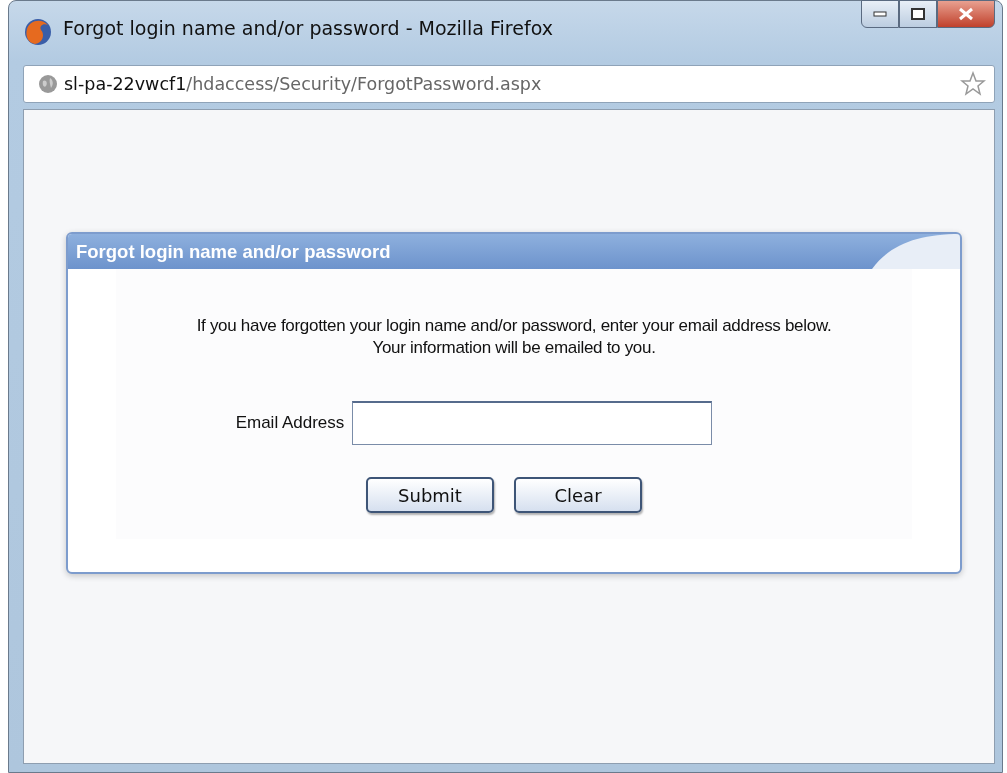 This screenshot has height=773, width=1007. I want to click on window-title: Forgot login name and/or password - Mozilla Firefox, so click(308, 28).